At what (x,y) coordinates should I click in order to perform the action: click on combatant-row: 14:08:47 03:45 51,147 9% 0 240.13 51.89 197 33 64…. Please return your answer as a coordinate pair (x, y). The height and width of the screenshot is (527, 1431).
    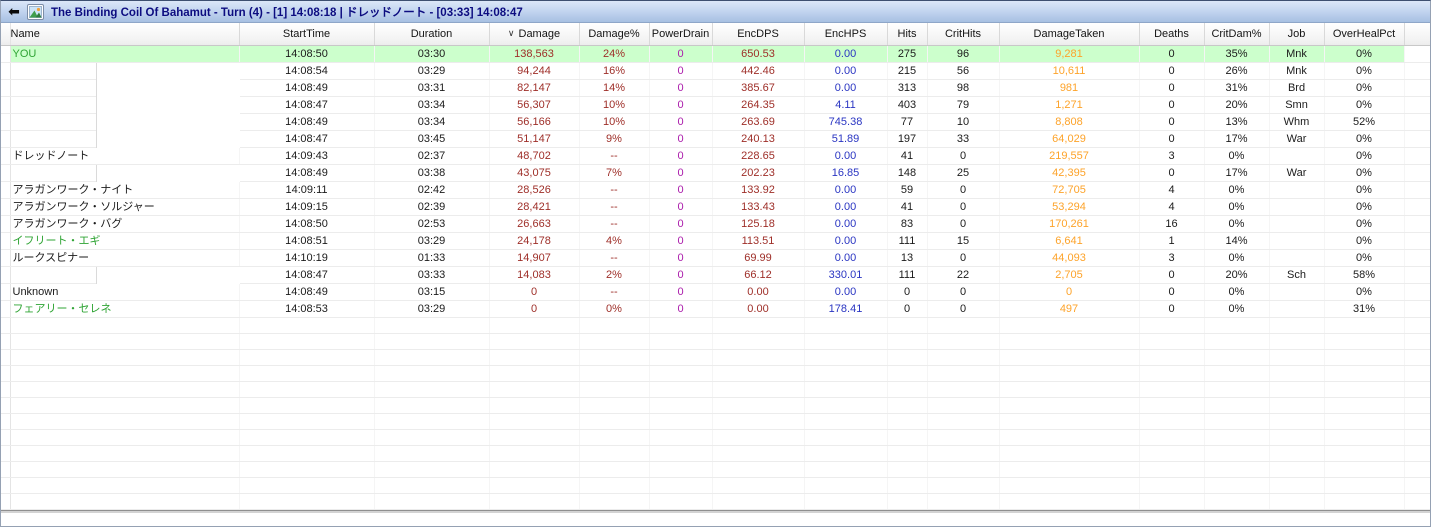
    Looking at the image, I should click on (715, 139).